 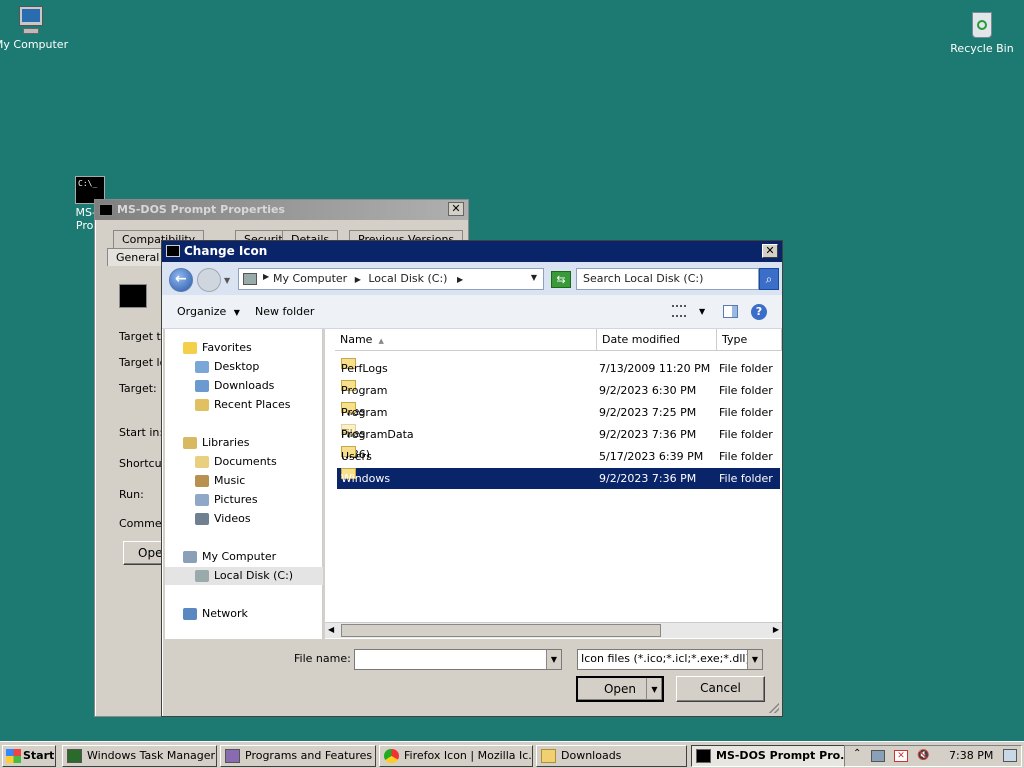 What do you see at coordinates (244, 576) in the screenshot?
I see `nav-local-disk: Local Disk (C:)` at bounding box center [244, 576].